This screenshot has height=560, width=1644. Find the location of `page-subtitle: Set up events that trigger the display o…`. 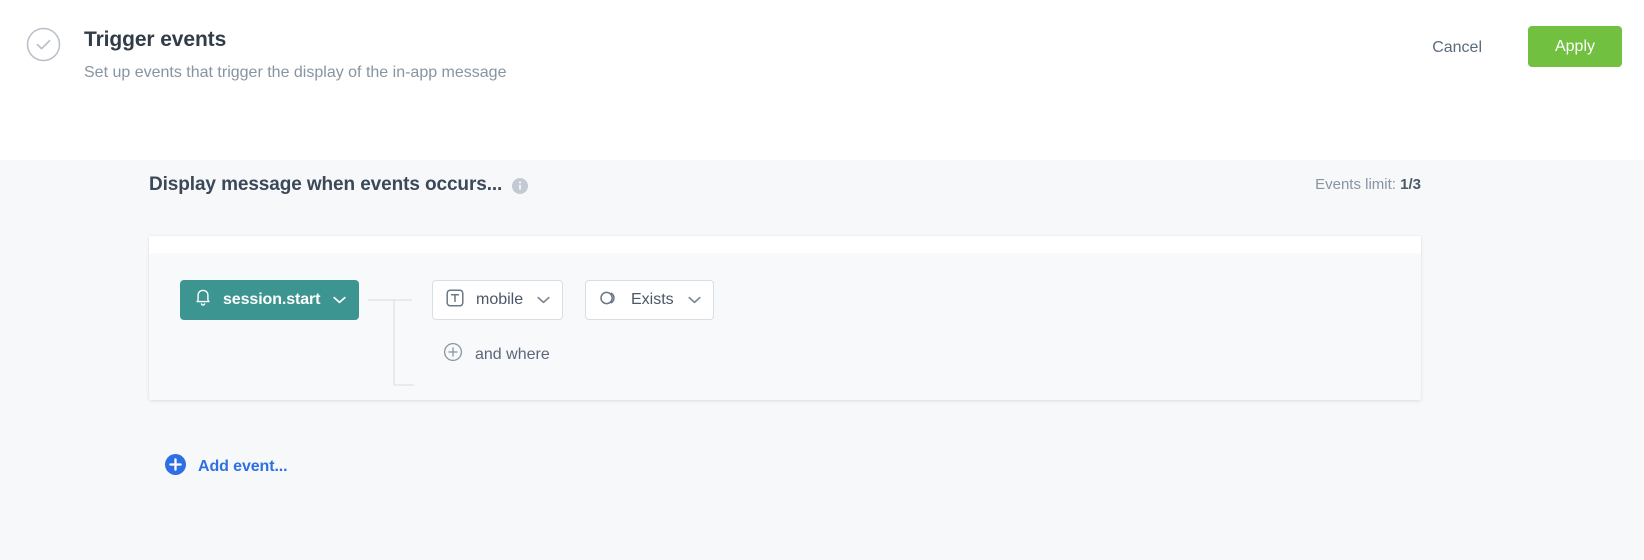

page-subtitle: Set up events that trigger the display o… is located at coordinates (295, 72).